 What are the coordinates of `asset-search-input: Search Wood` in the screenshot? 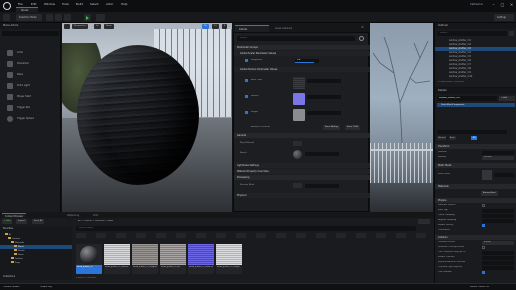 It's located at (246, 228).